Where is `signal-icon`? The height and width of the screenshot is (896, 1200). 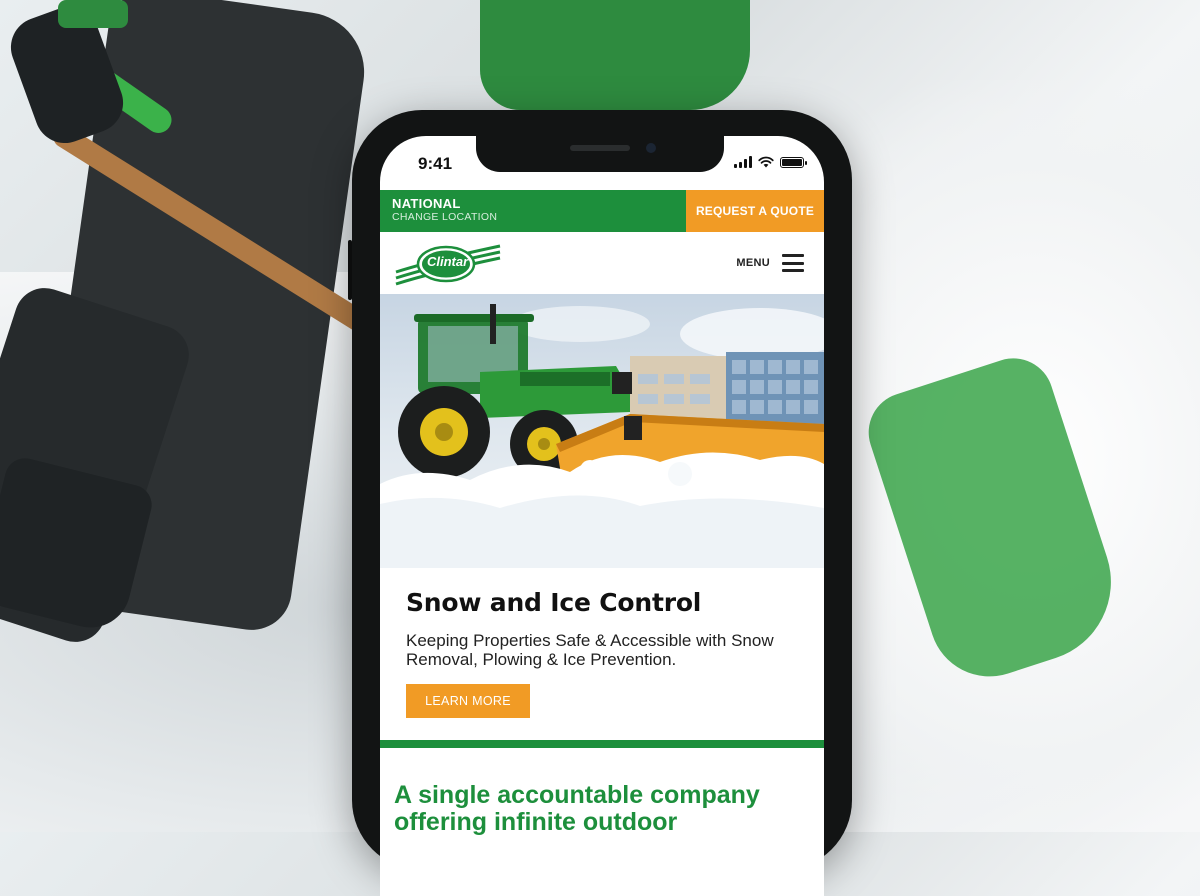
signal-icon is located at coordinates (743, 162).